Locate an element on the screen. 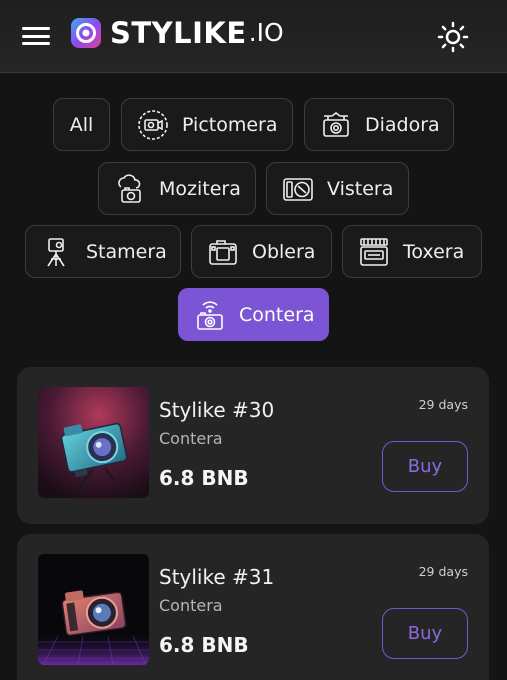 The height and width of the screenshot is (680, 507). filter-chip-contera: Contera is located at coordinates (253, 314).